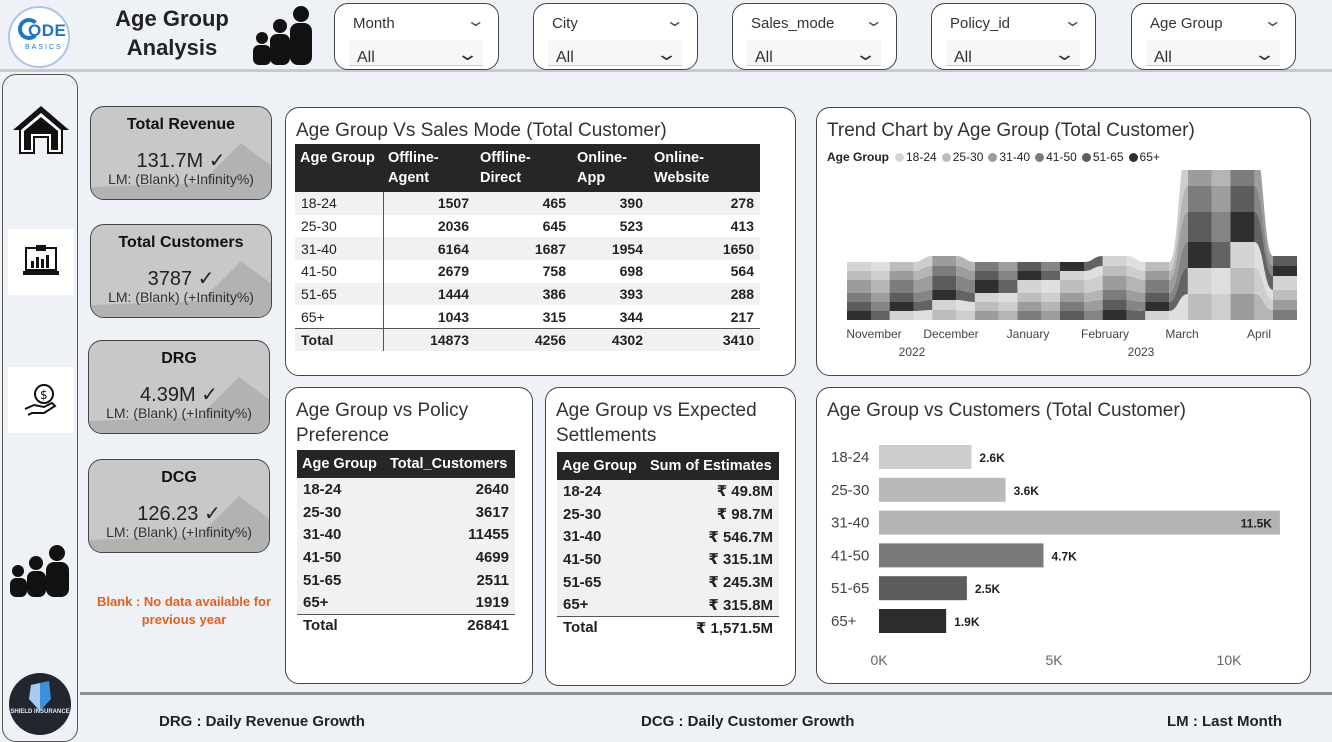  What do you see at coordinates (450, 603) in the screenshot?
I see `table-cell: 1919` at bounding box center [450, 603].